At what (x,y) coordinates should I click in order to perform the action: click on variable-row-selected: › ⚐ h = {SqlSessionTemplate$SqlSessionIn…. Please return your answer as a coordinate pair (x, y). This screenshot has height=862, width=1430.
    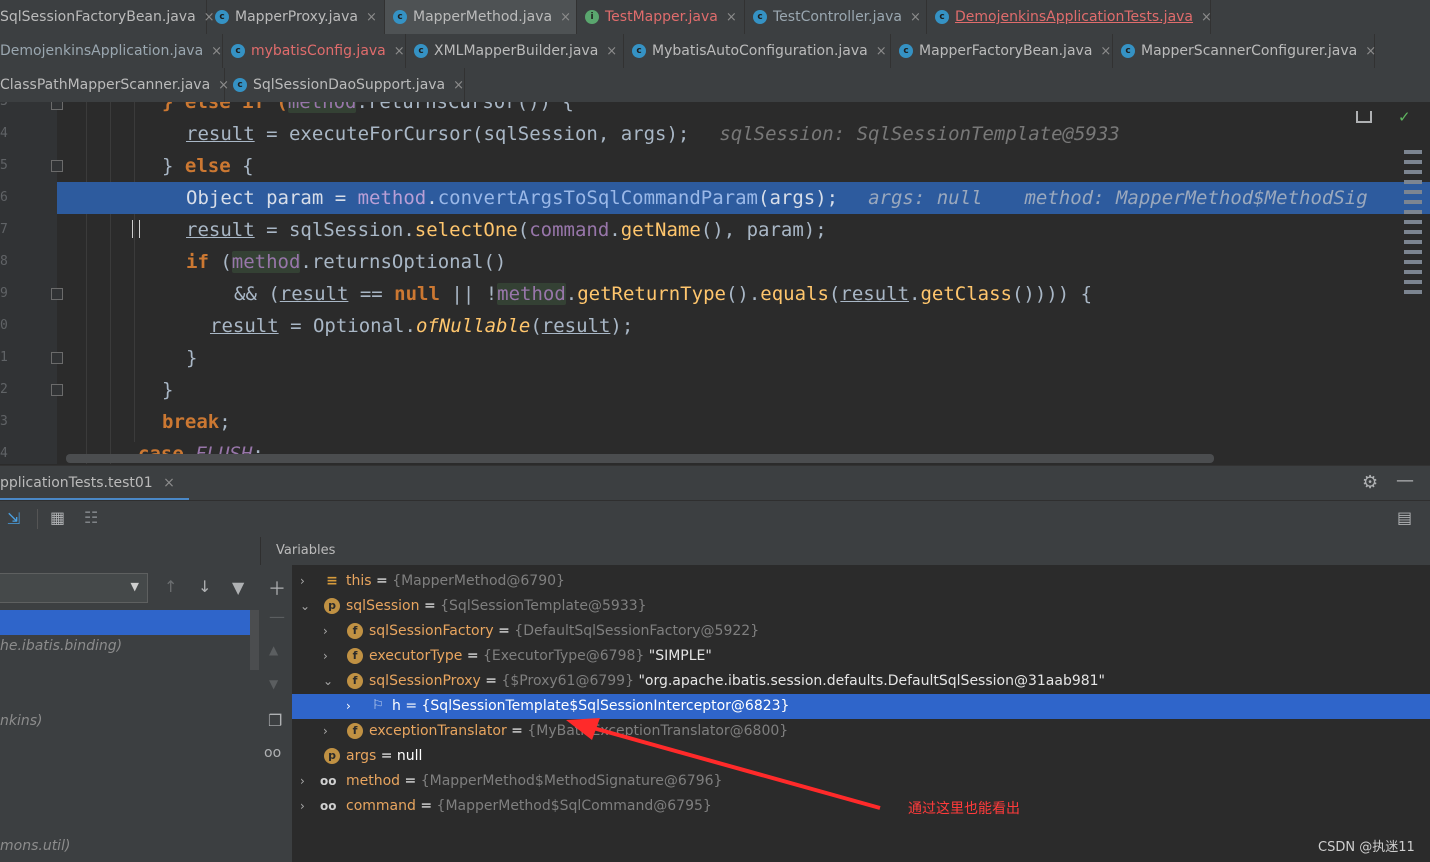
    Looking at the image, I should click on (861, 706).